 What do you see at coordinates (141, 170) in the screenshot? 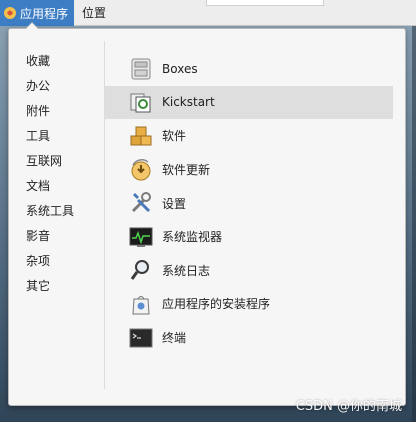
I see `software-update-icon` at bounding box center [141, 170].